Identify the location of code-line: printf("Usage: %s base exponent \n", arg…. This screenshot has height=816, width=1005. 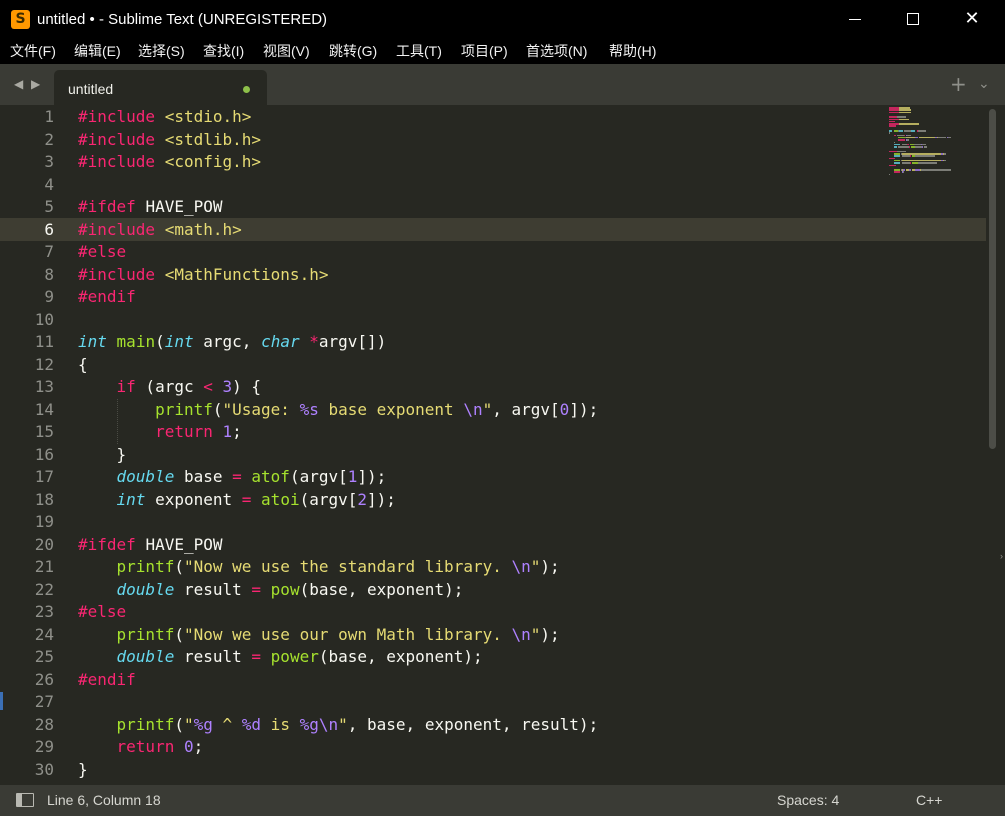
(338, 410).